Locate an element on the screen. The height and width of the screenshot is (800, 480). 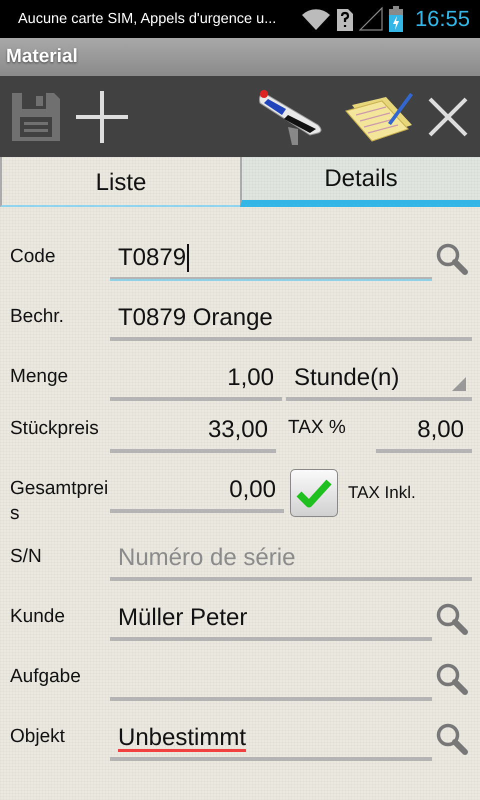
field-label: Stückpreis is located at coordinates (55, 429).